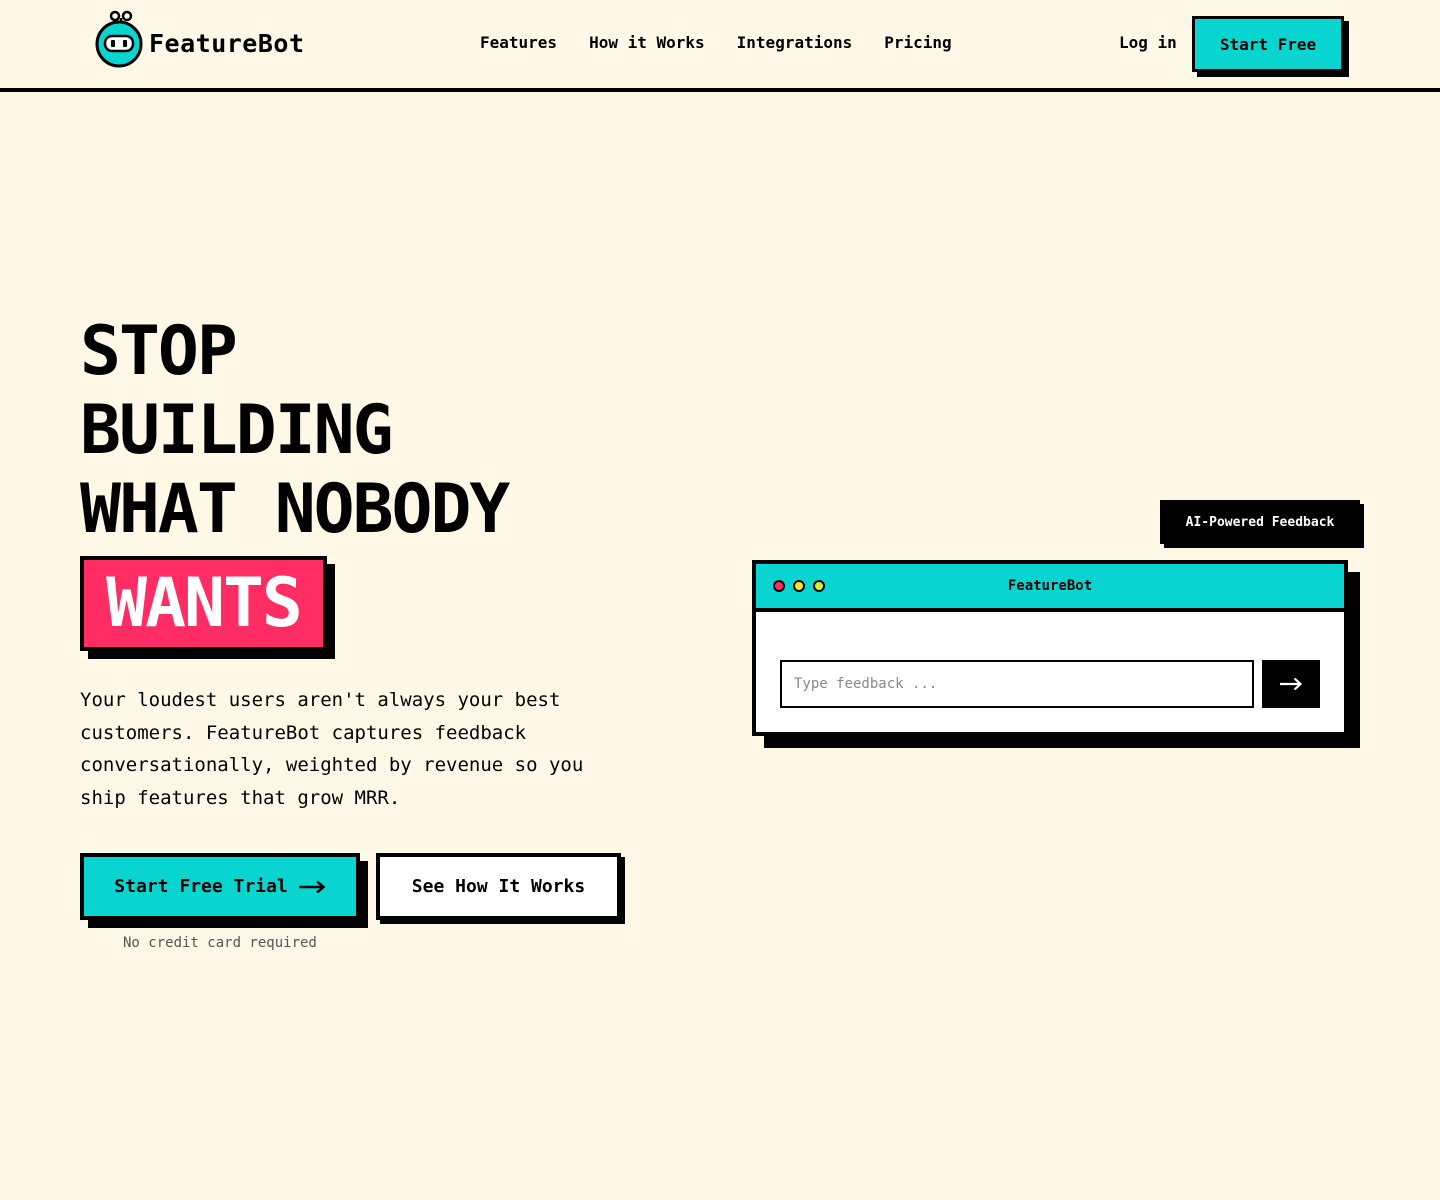  I want to click on start-free-trial-button: Start Free Trial, so click(220, 886).